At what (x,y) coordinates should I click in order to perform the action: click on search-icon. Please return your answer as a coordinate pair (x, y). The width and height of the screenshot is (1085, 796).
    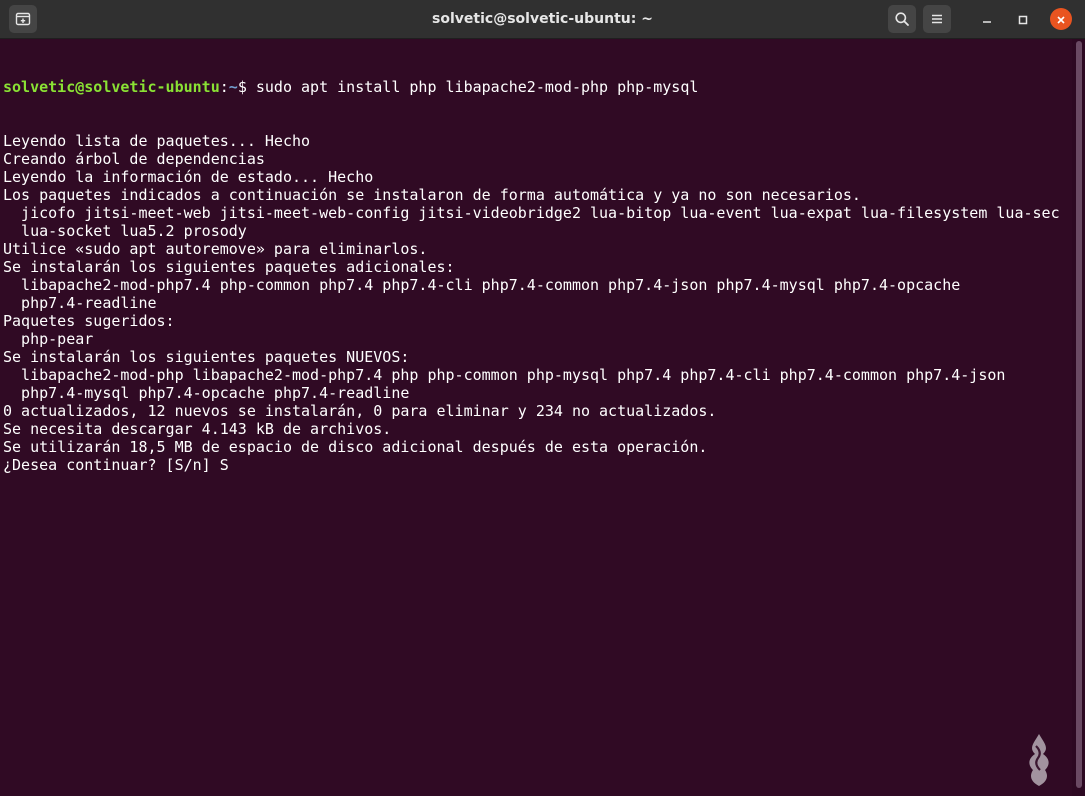
    Looking at the image, I should click on (902, 19).